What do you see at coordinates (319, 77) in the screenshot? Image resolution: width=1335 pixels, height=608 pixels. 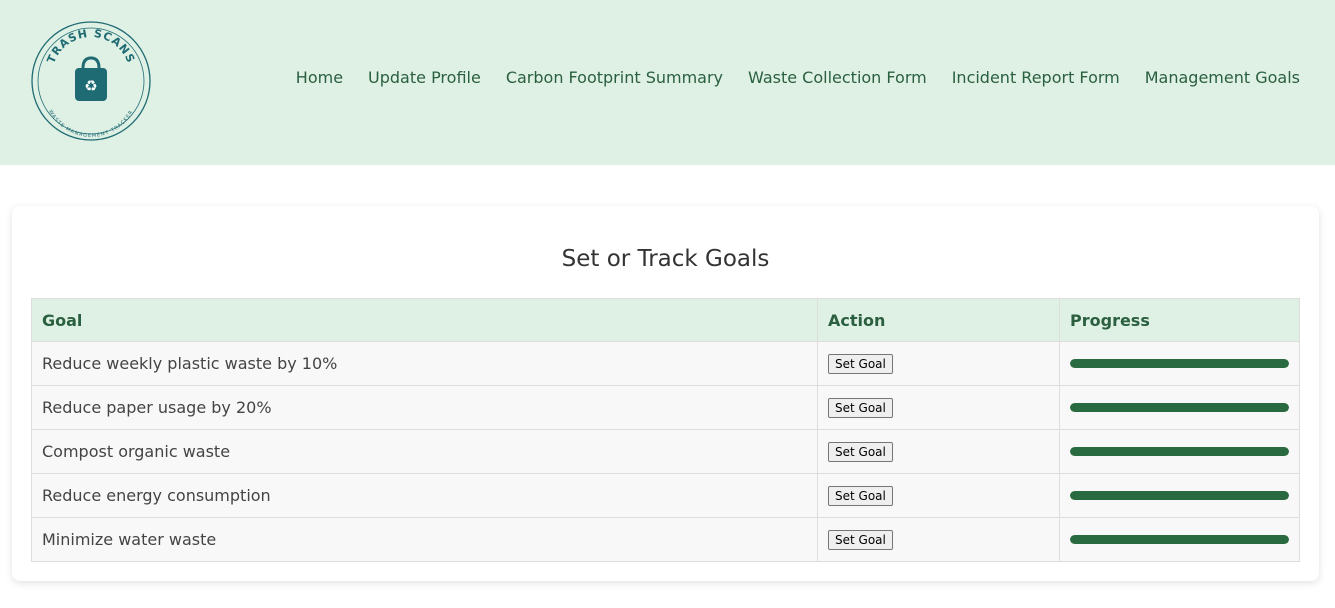 I see `nav-home: Home` at bounding box center [319, 77].